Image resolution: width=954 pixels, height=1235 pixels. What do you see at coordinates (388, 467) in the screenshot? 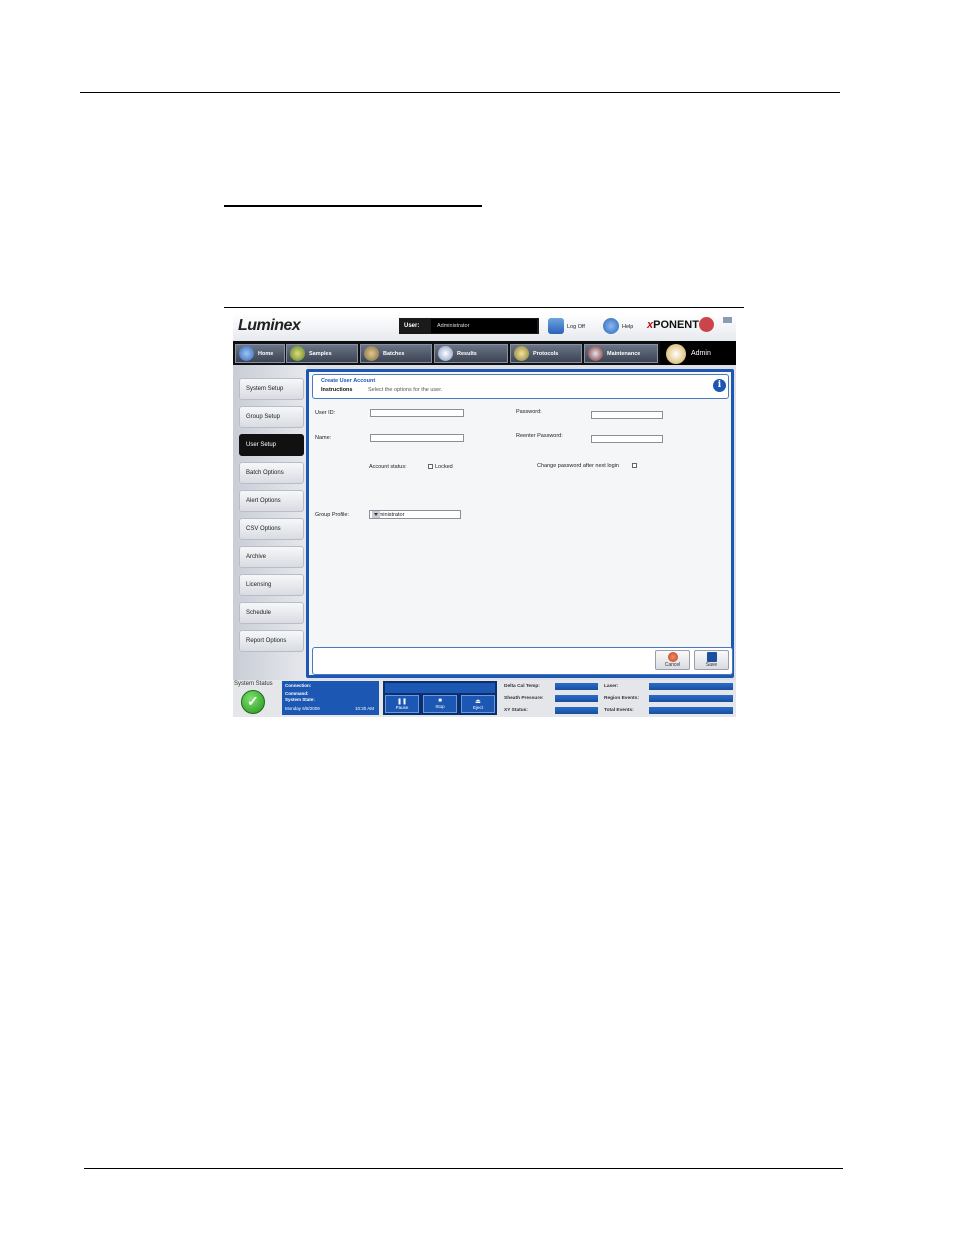
I see `account-status-label: Account status:` at bounding box center [388, 467].